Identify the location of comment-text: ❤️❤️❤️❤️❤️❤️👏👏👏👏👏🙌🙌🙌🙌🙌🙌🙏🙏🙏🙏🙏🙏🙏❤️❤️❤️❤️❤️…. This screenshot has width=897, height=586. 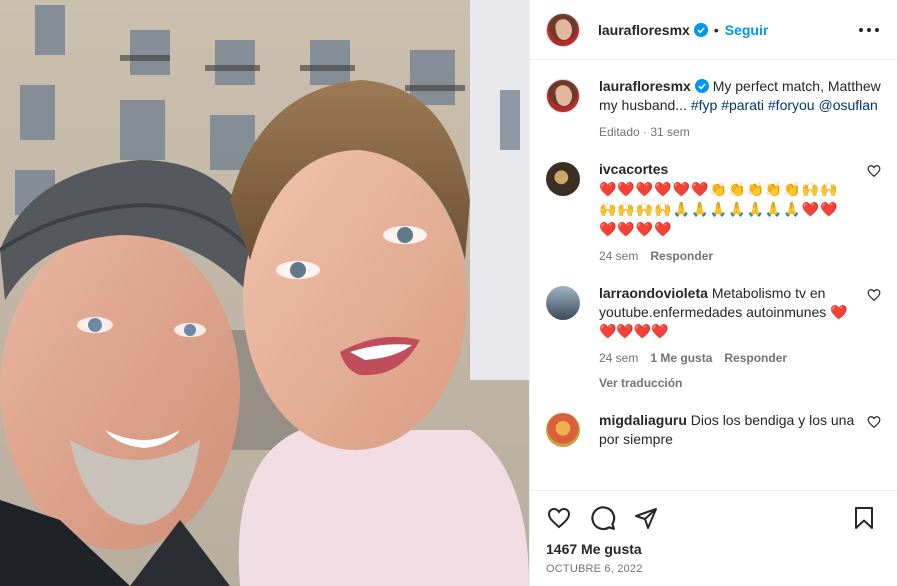
(719, 209).